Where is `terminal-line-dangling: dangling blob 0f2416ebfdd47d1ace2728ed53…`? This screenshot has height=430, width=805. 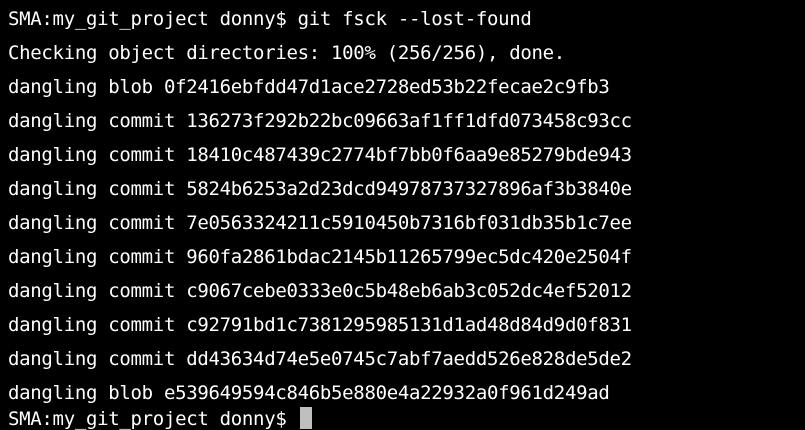 terminal-line-dangling: dangling blob 0f2416ebfdd47d1ace2728ed53… is located at coordinates (309, 87).